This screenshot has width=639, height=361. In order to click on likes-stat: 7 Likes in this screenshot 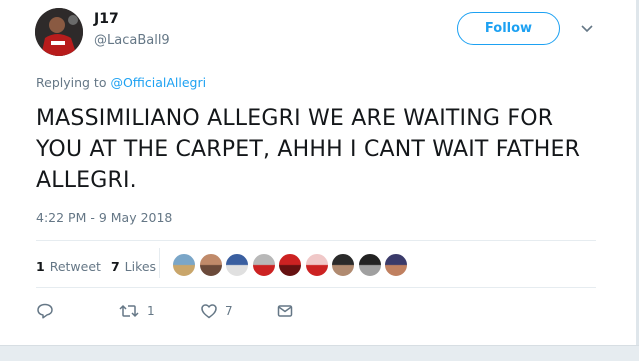, I will do `click(133, 266)`.